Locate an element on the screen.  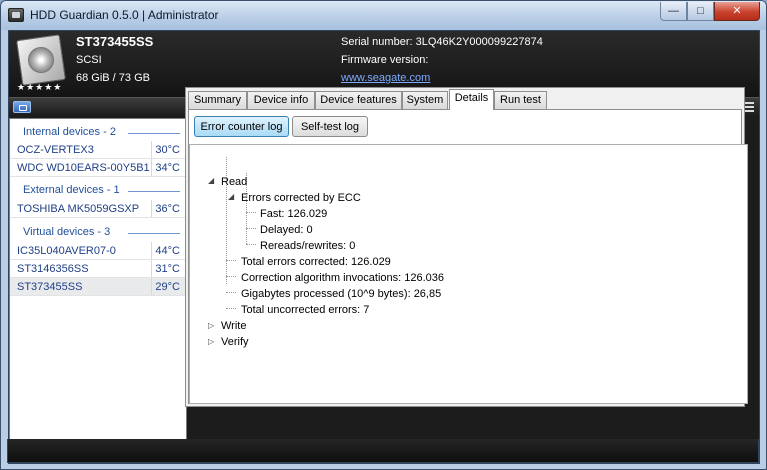
tab-device-info: Device info is located at coordinates (281, 100).